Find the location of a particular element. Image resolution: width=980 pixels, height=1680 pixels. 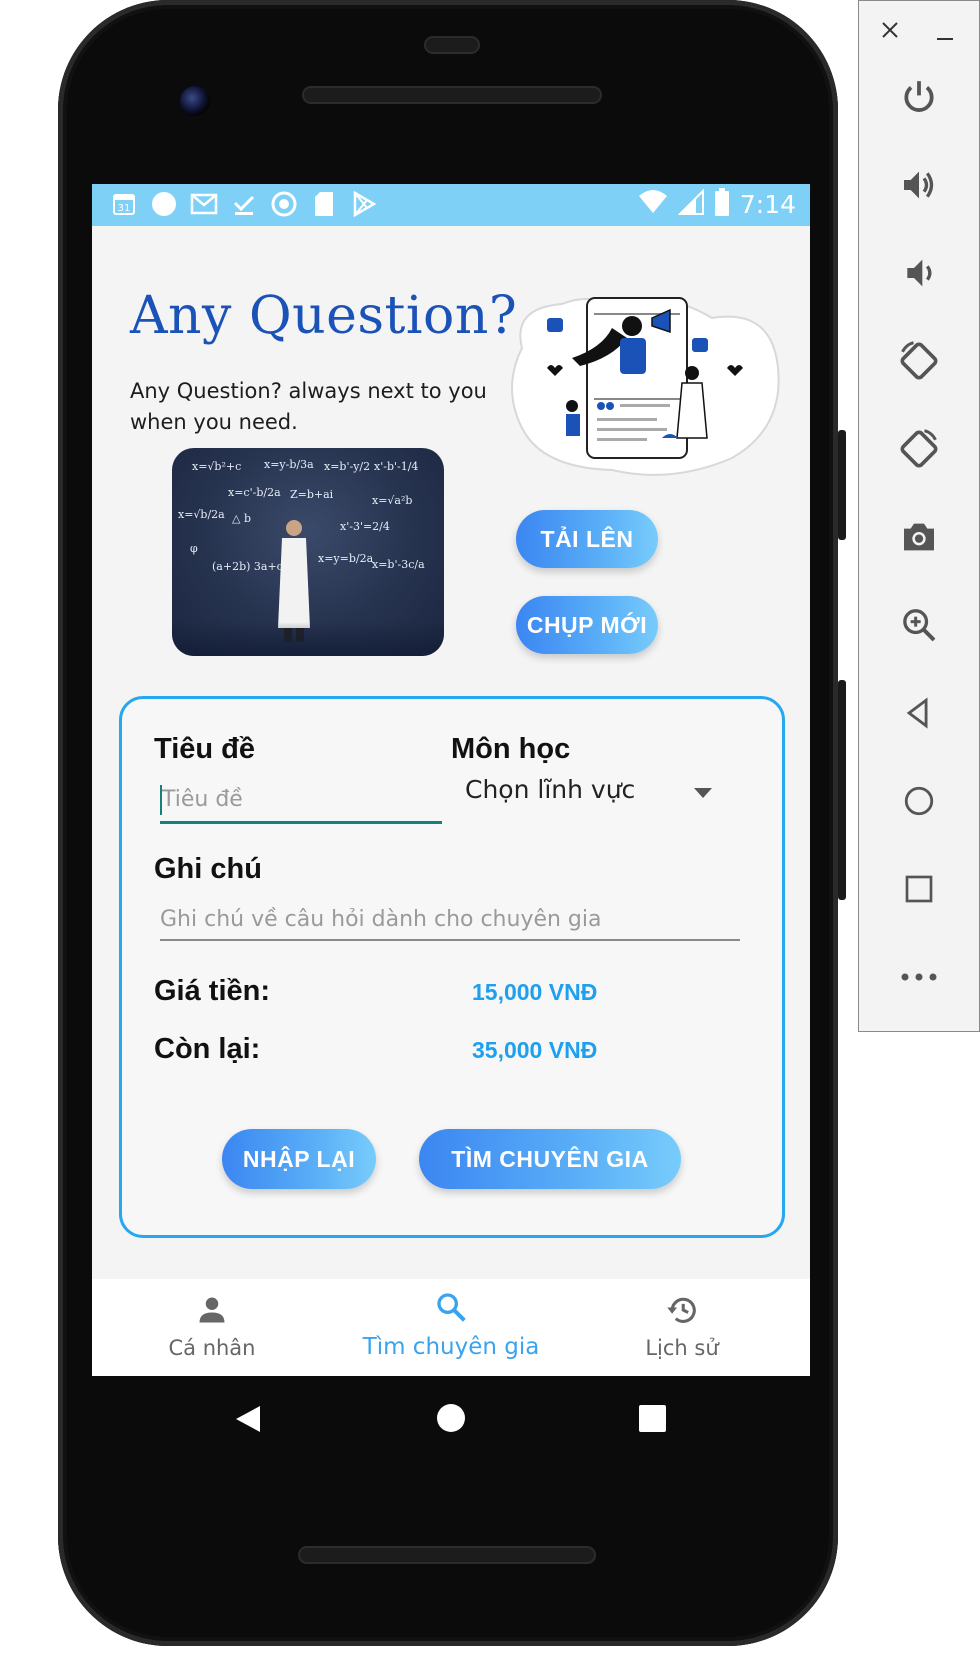

search-icon is located at coordinates (451, 1309).